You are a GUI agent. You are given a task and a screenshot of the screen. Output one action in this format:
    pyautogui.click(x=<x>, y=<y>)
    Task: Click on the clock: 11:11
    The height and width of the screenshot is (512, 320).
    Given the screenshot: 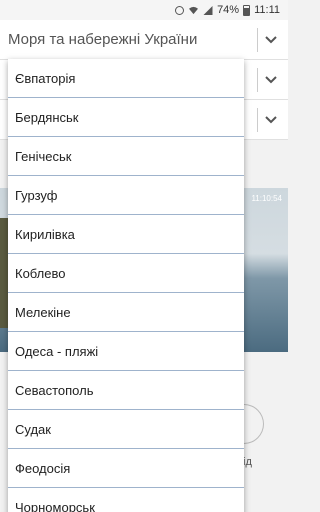 What is the action you would take?
    pyautogui.click(x=267, y=10)
    